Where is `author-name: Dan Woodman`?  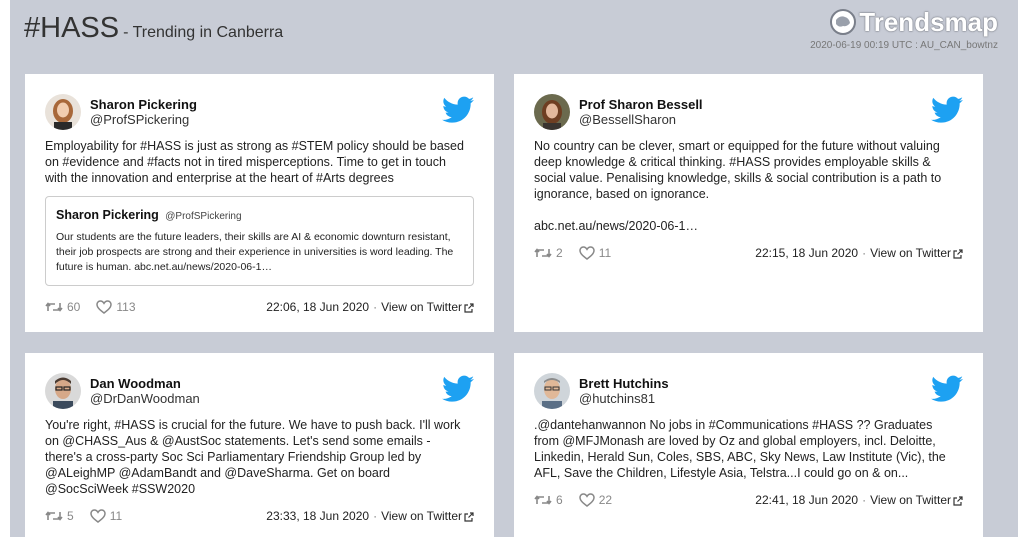 author-name: Dan Woodman is located at coordinates (145, 383).